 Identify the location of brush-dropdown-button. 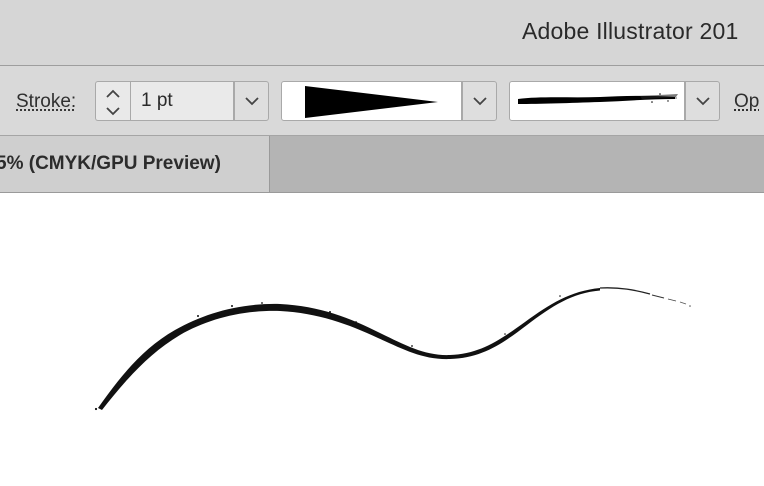
(702, 101).